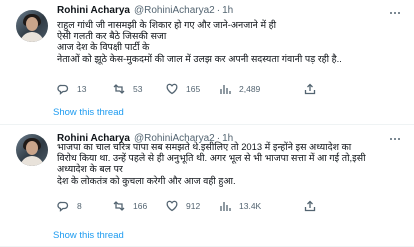  Describe the element at coordinates (90, 169) in the screenshot. I see `tweet-text-line: अध्यादेश के बल पर` at that location.